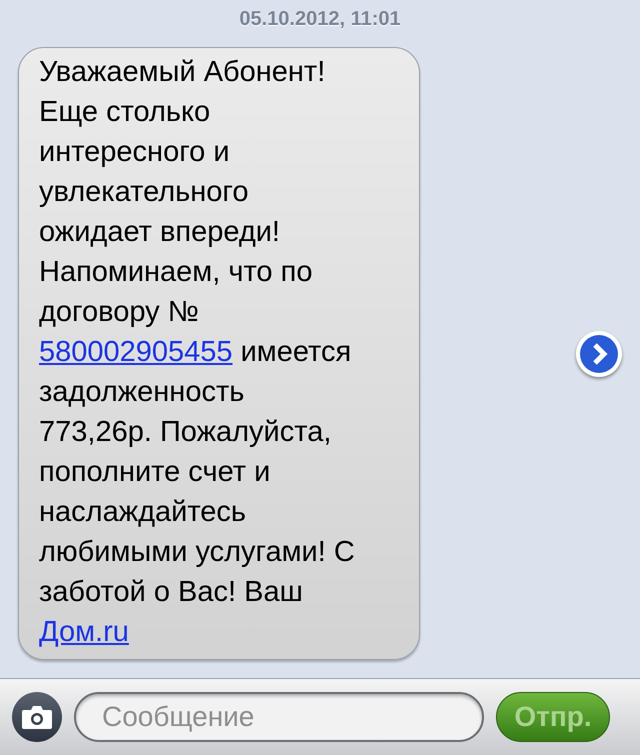 The height and width of the screenshot is (755, 640). Describe the element at coordinates (279, 717) in the screenshot. I see `message-input: Сообщение` at that location.